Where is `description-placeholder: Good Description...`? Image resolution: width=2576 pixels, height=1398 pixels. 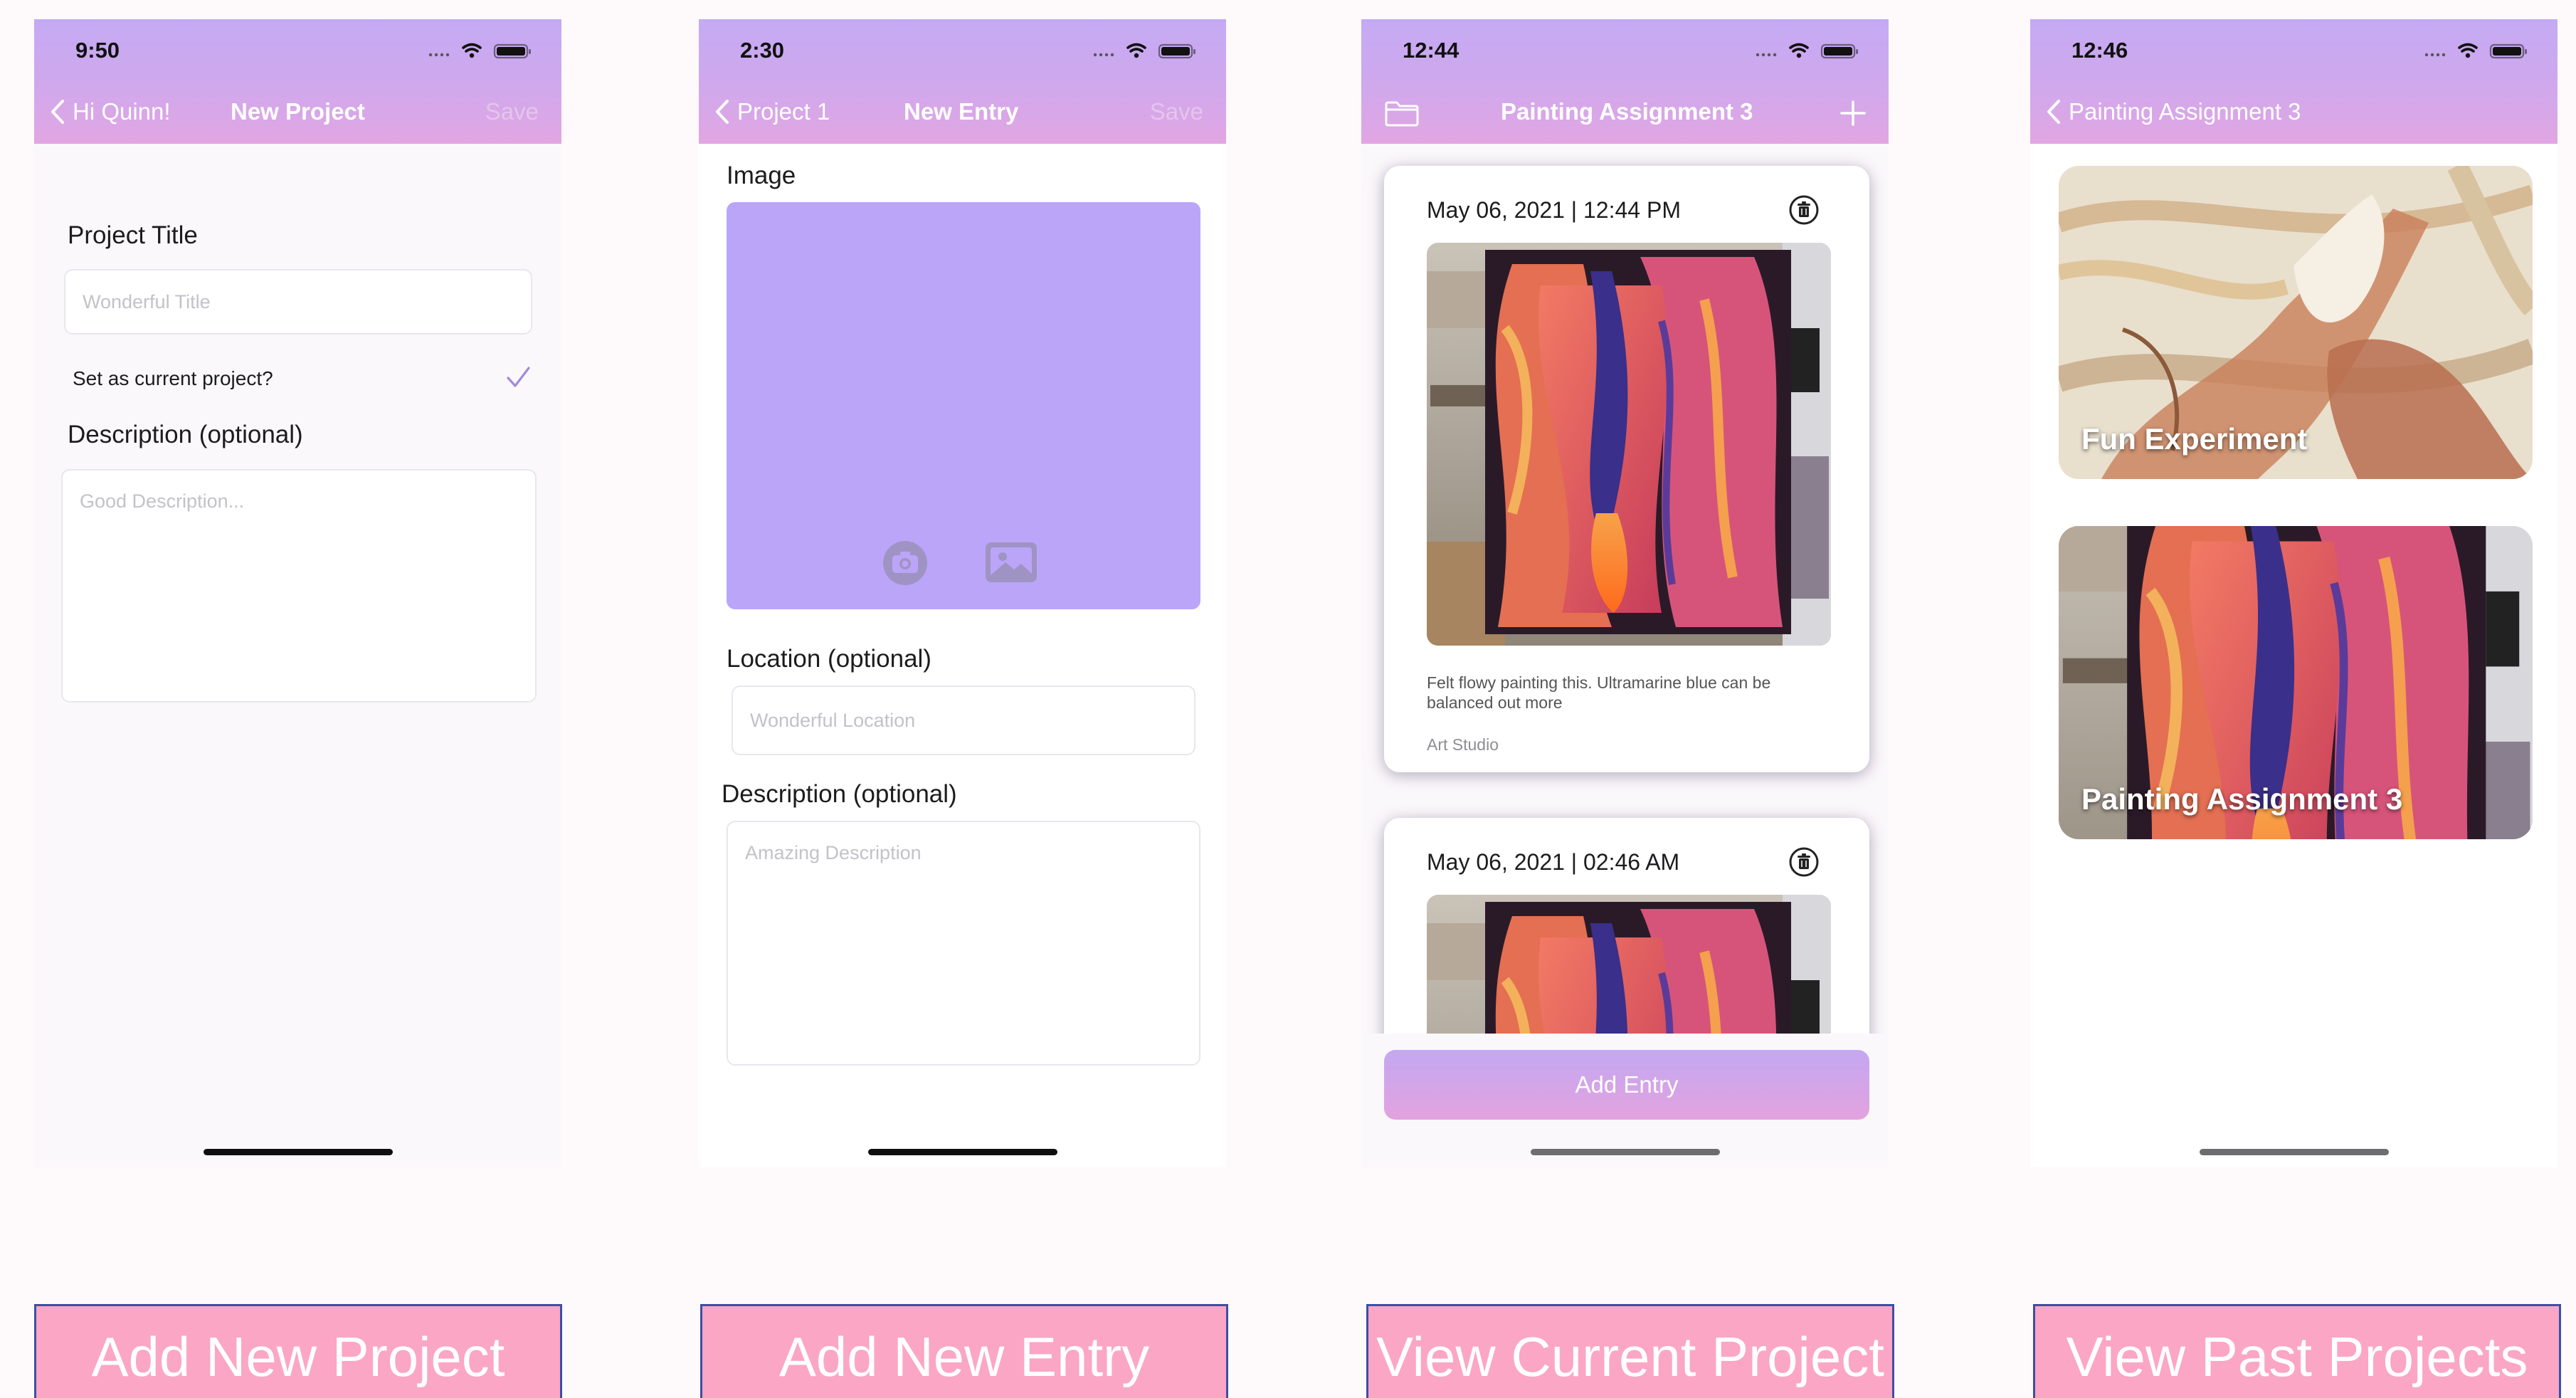 description-placeholder: Good Description... is located at coordinates (162, 501).